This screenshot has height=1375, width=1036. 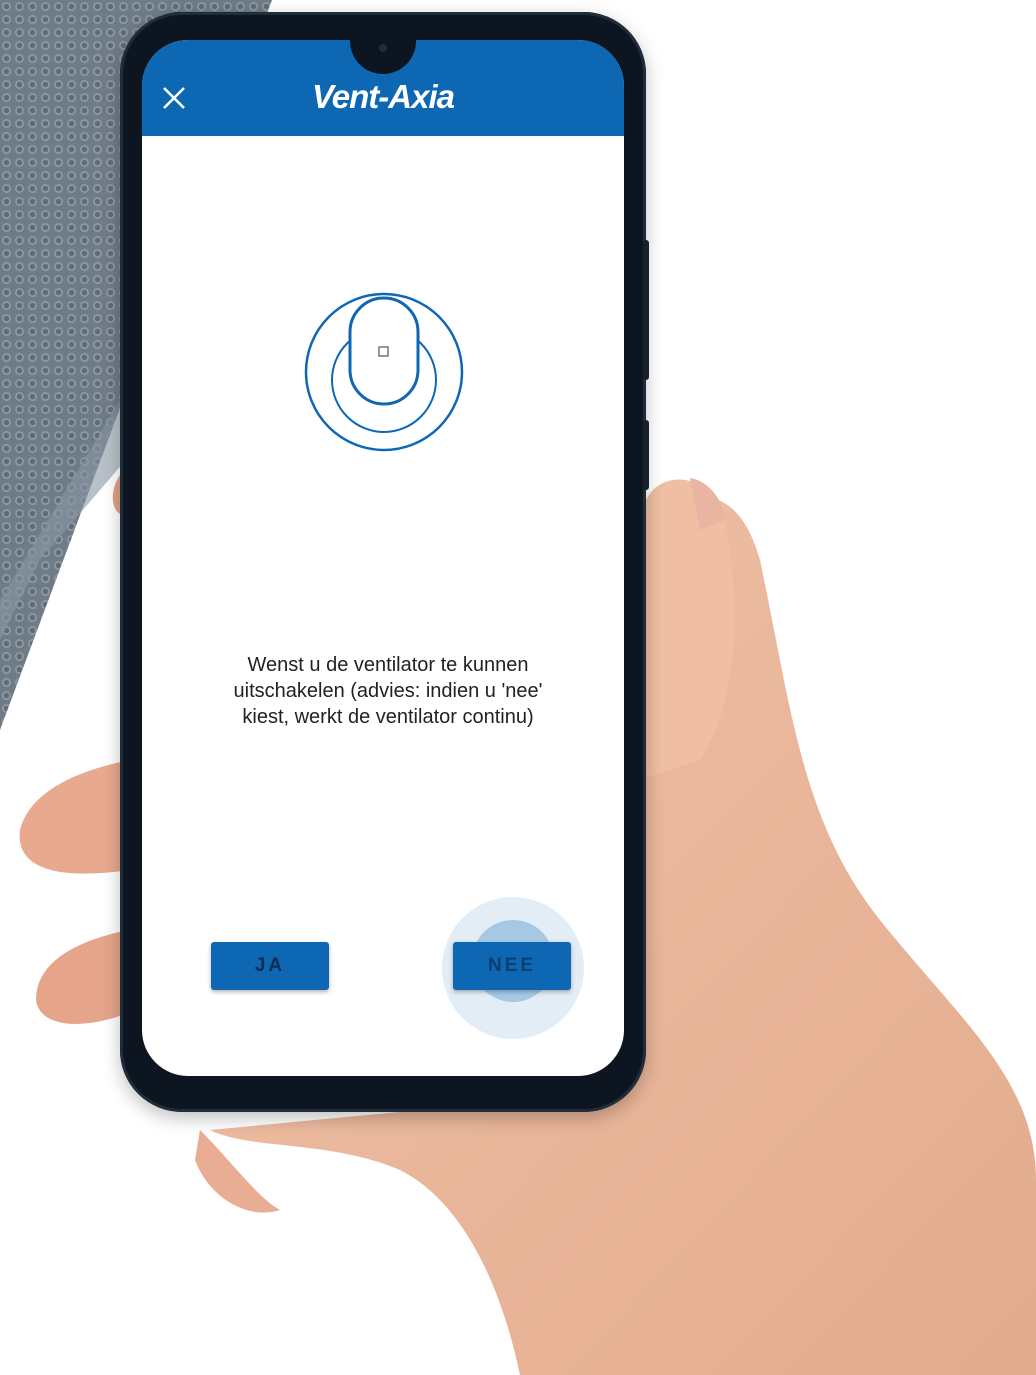 What do you see at coordinates (383, 96) in the screenshot?
I see `brand-logo: Vent-Axia` at bounding box center [383, 96].